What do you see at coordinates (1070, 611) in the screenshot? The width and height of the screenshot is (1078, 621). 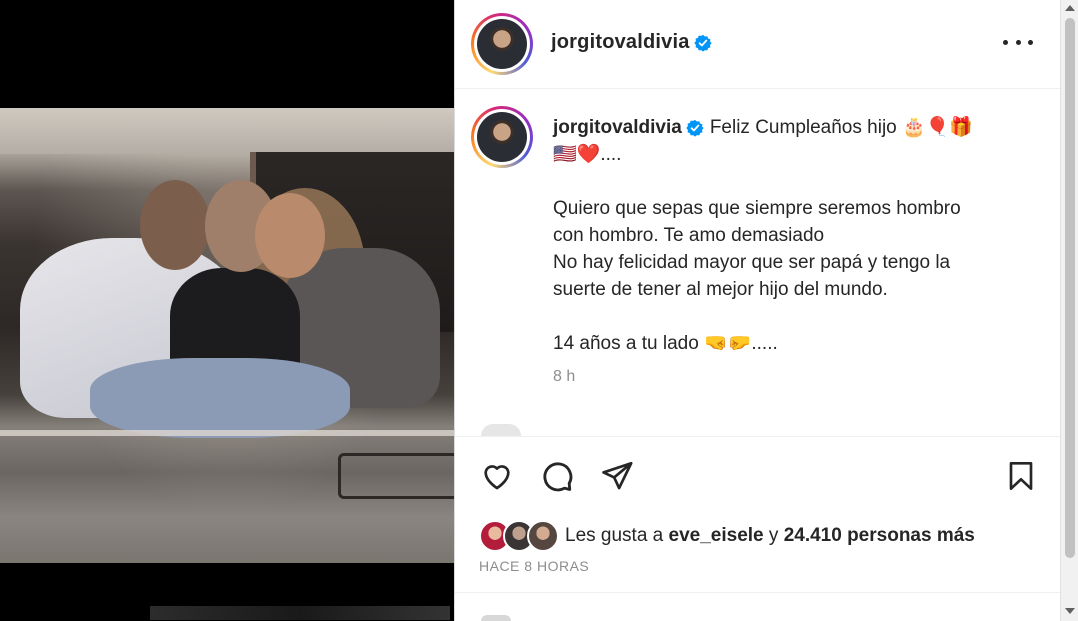 I see `scroll-down-arrow-icon` at bounding box center [1070, 611].